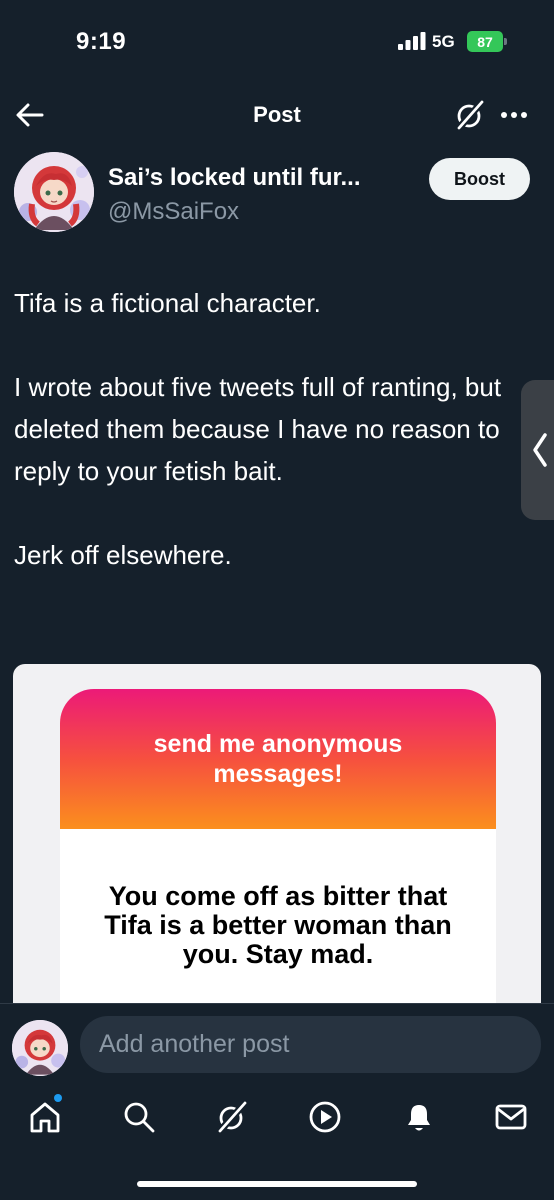 This screenshot has width=554, height=1200. What do you see at coordinates (479, 179) in the screenshot?
I see `boost-button: Boost` at bounding box center [479, 179].